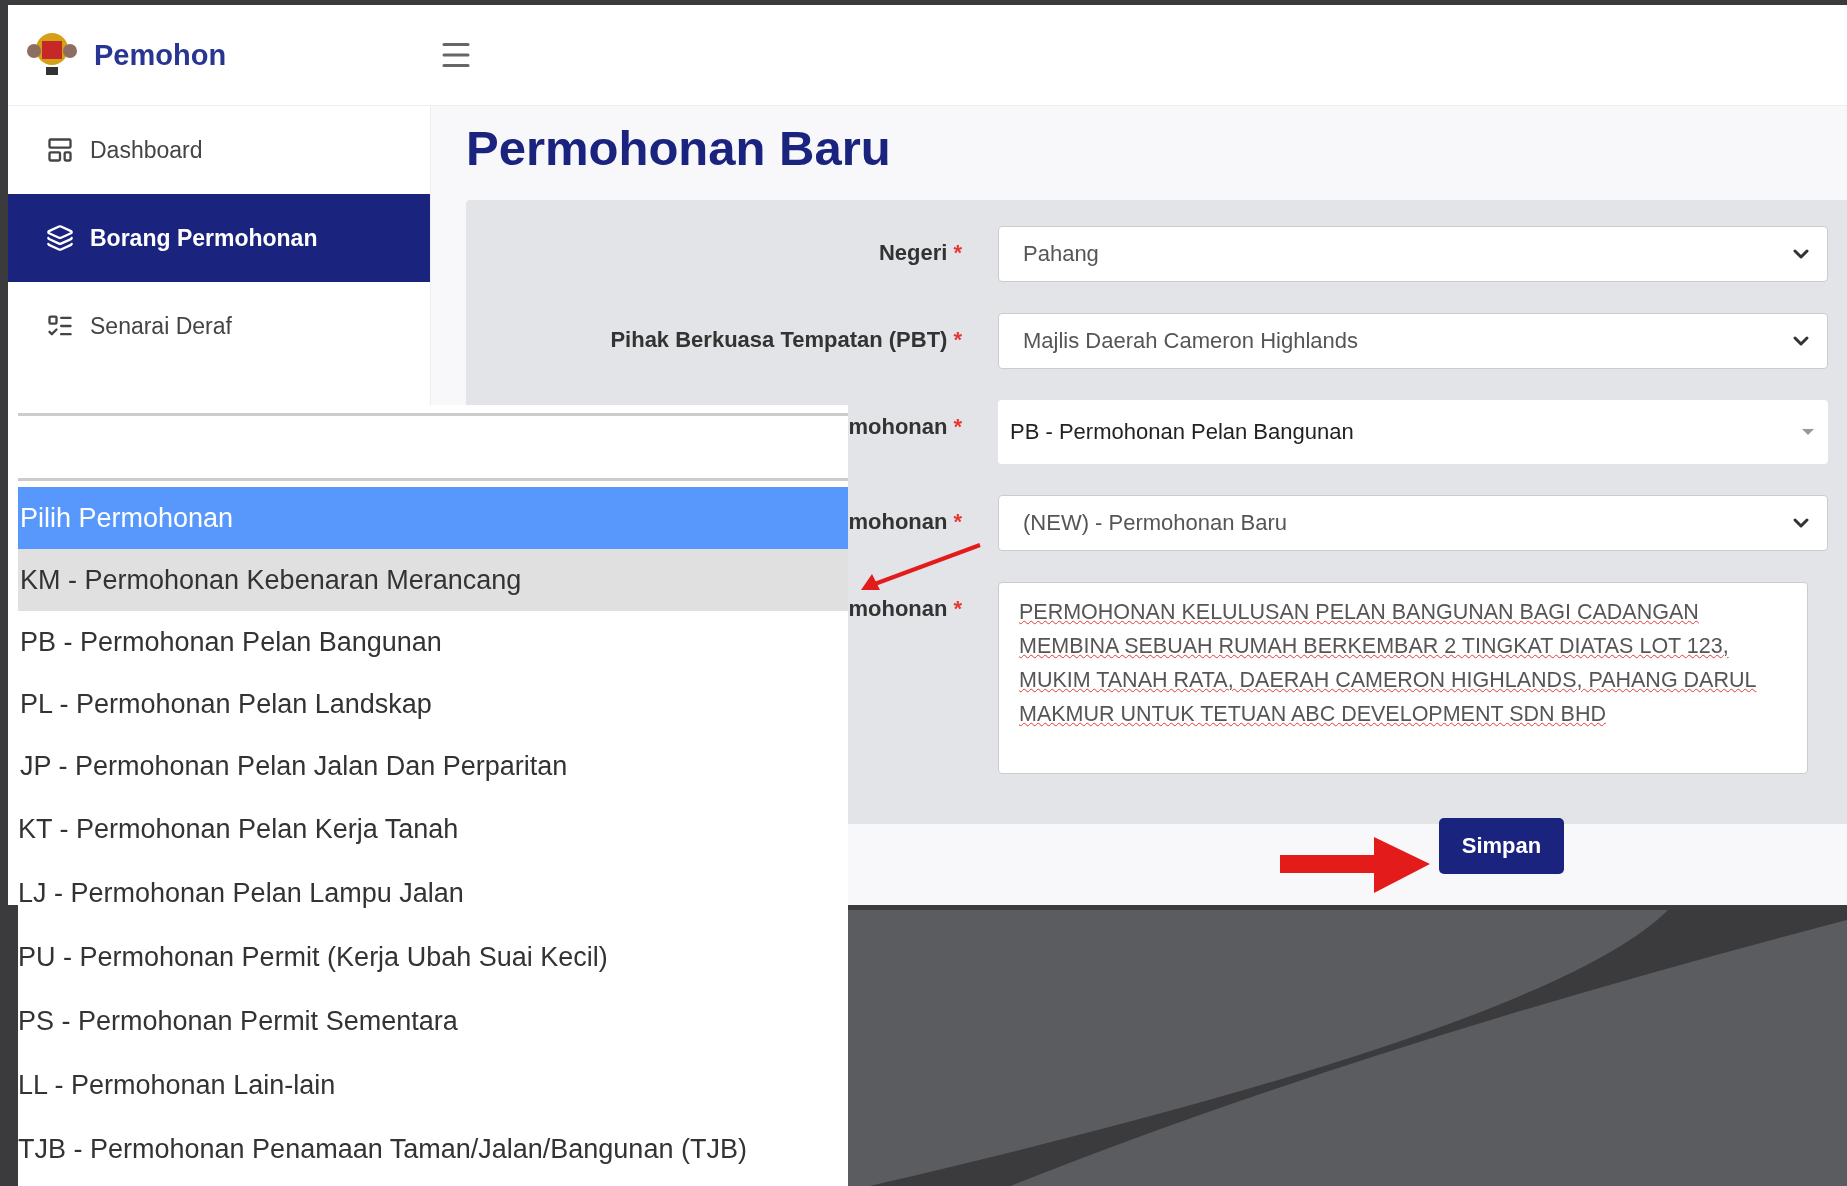 This screenshot has height=1186, width=1847. Describe the element at coordinates (1413, 523) in the screenshot. I see `select-field: (NEW) - Permohonan Baru` at that location.